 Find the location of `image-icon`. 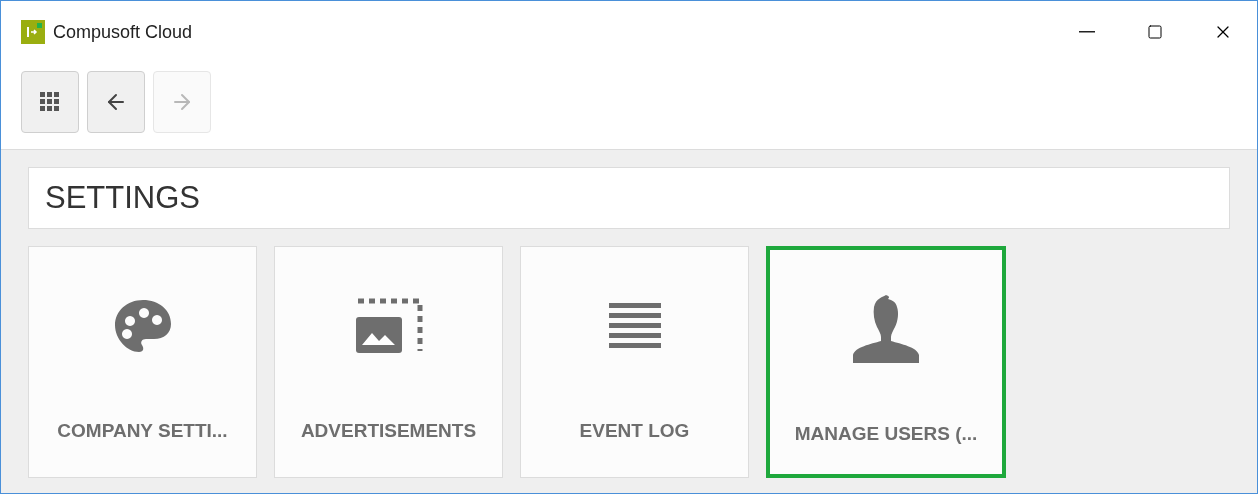

image-icon is located at coordinates (388, 326).